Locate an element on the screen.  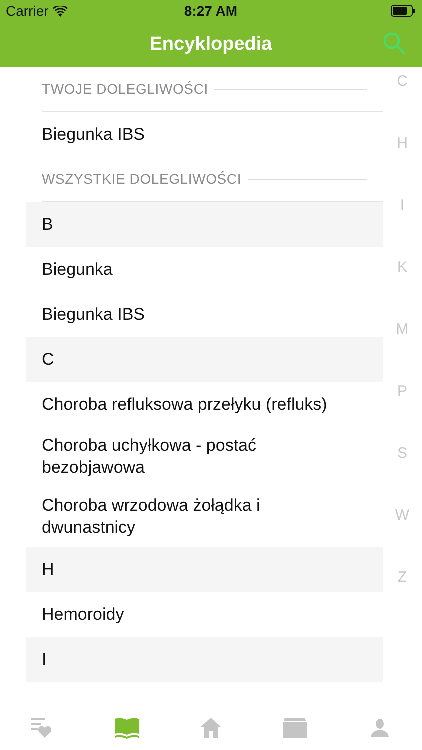
letter-header: H is located at coordinates (204, 569).